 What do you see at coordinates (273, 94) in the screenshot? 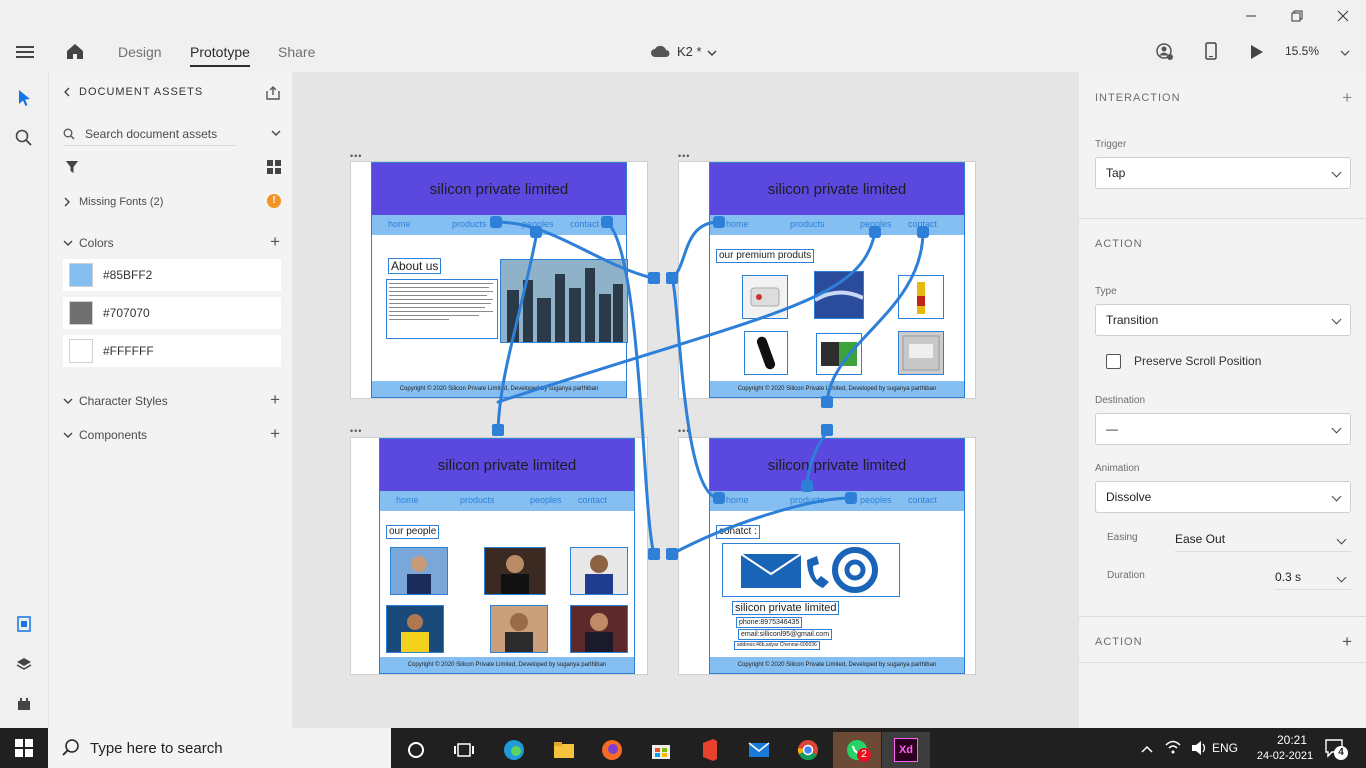
I see `export-icon` at bounding box center [273, 94].